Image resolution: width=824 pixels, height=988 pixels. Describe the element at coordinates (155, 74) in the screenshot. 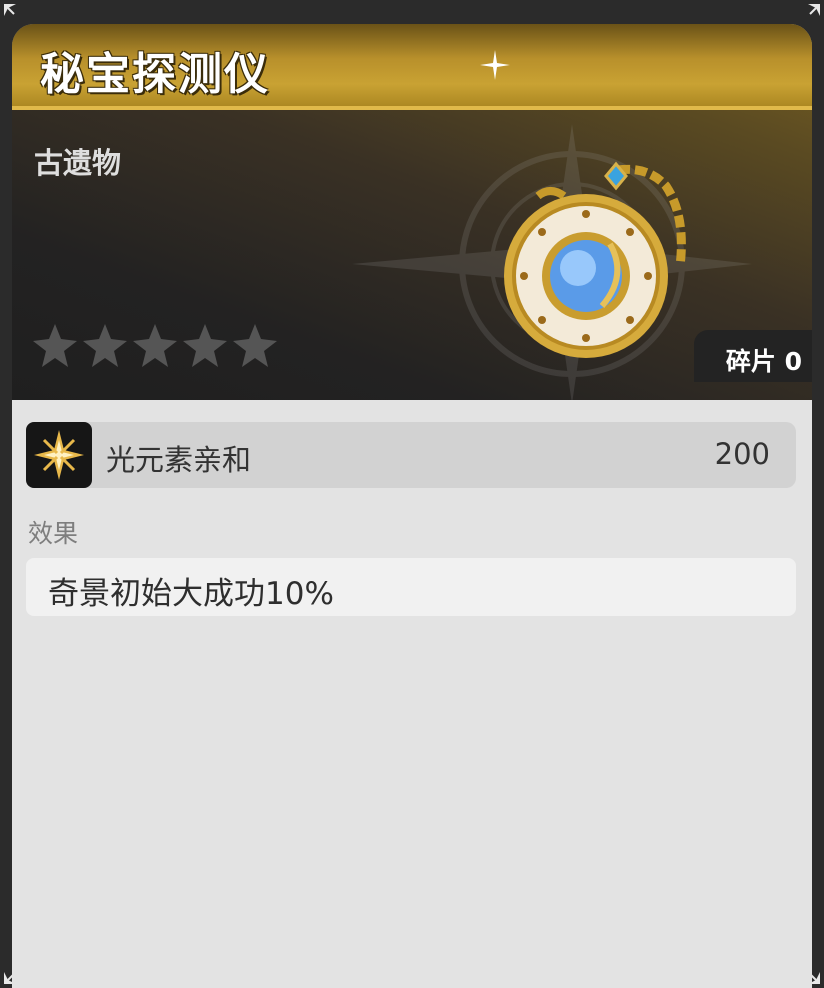

I see `item-name: 秘宝探测仪` at that location.